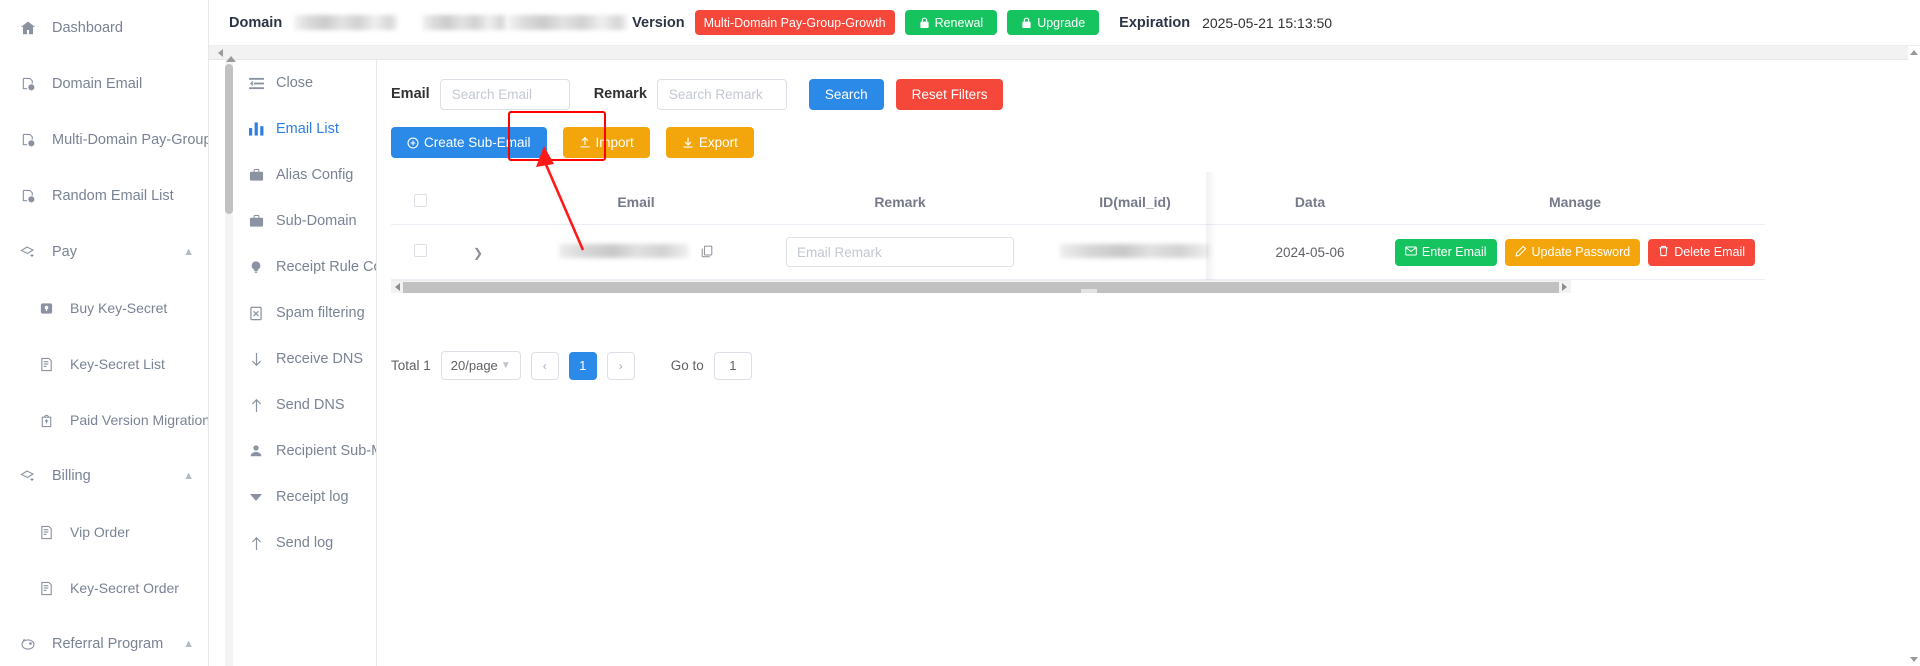  I want to click on submenu-item-sub-domain: Sub-Domain, so click(307, 221).